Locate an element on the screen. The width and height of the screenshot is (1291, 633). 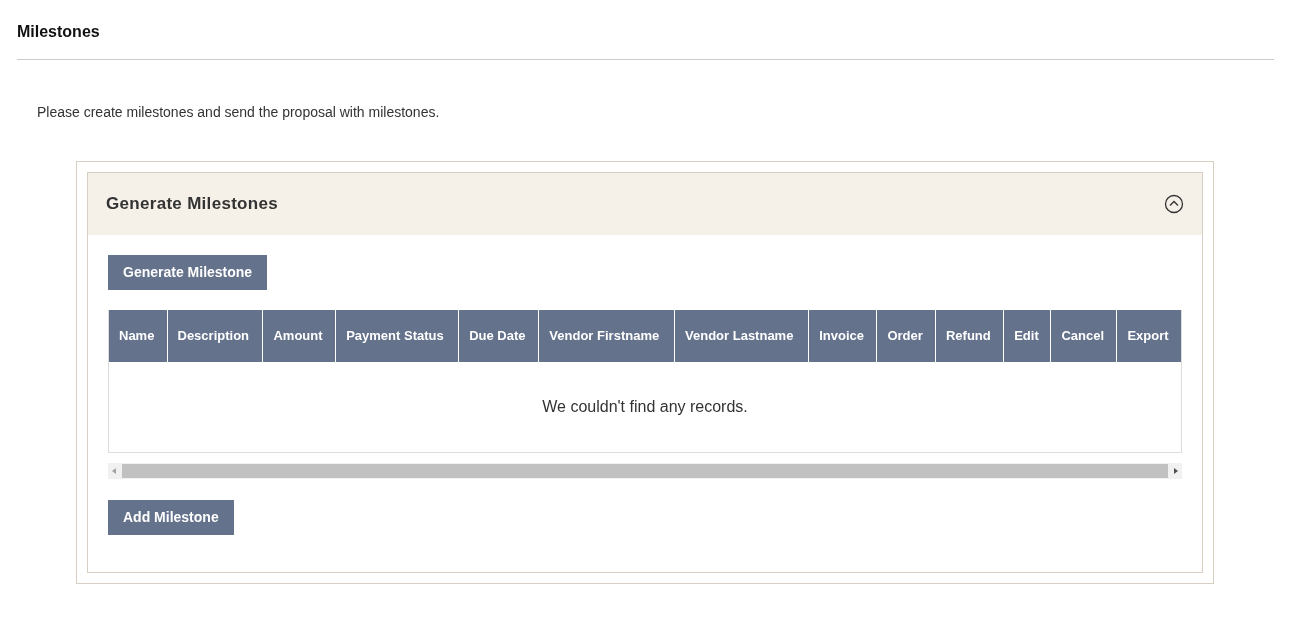
column-header: Vendor Lastname is located at coordinates (741, 336).